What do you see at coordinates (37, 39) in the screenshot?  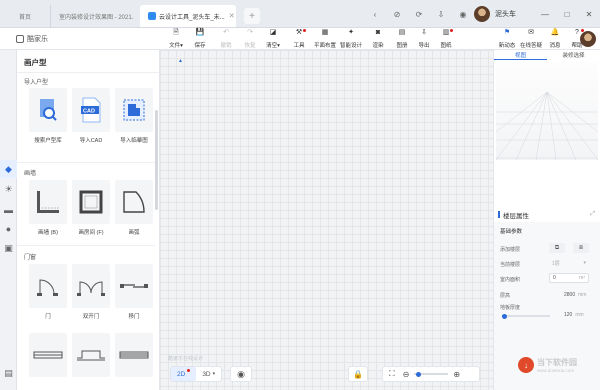 I see `logo-text: 酷家乐` at bounding box center [37, 39].